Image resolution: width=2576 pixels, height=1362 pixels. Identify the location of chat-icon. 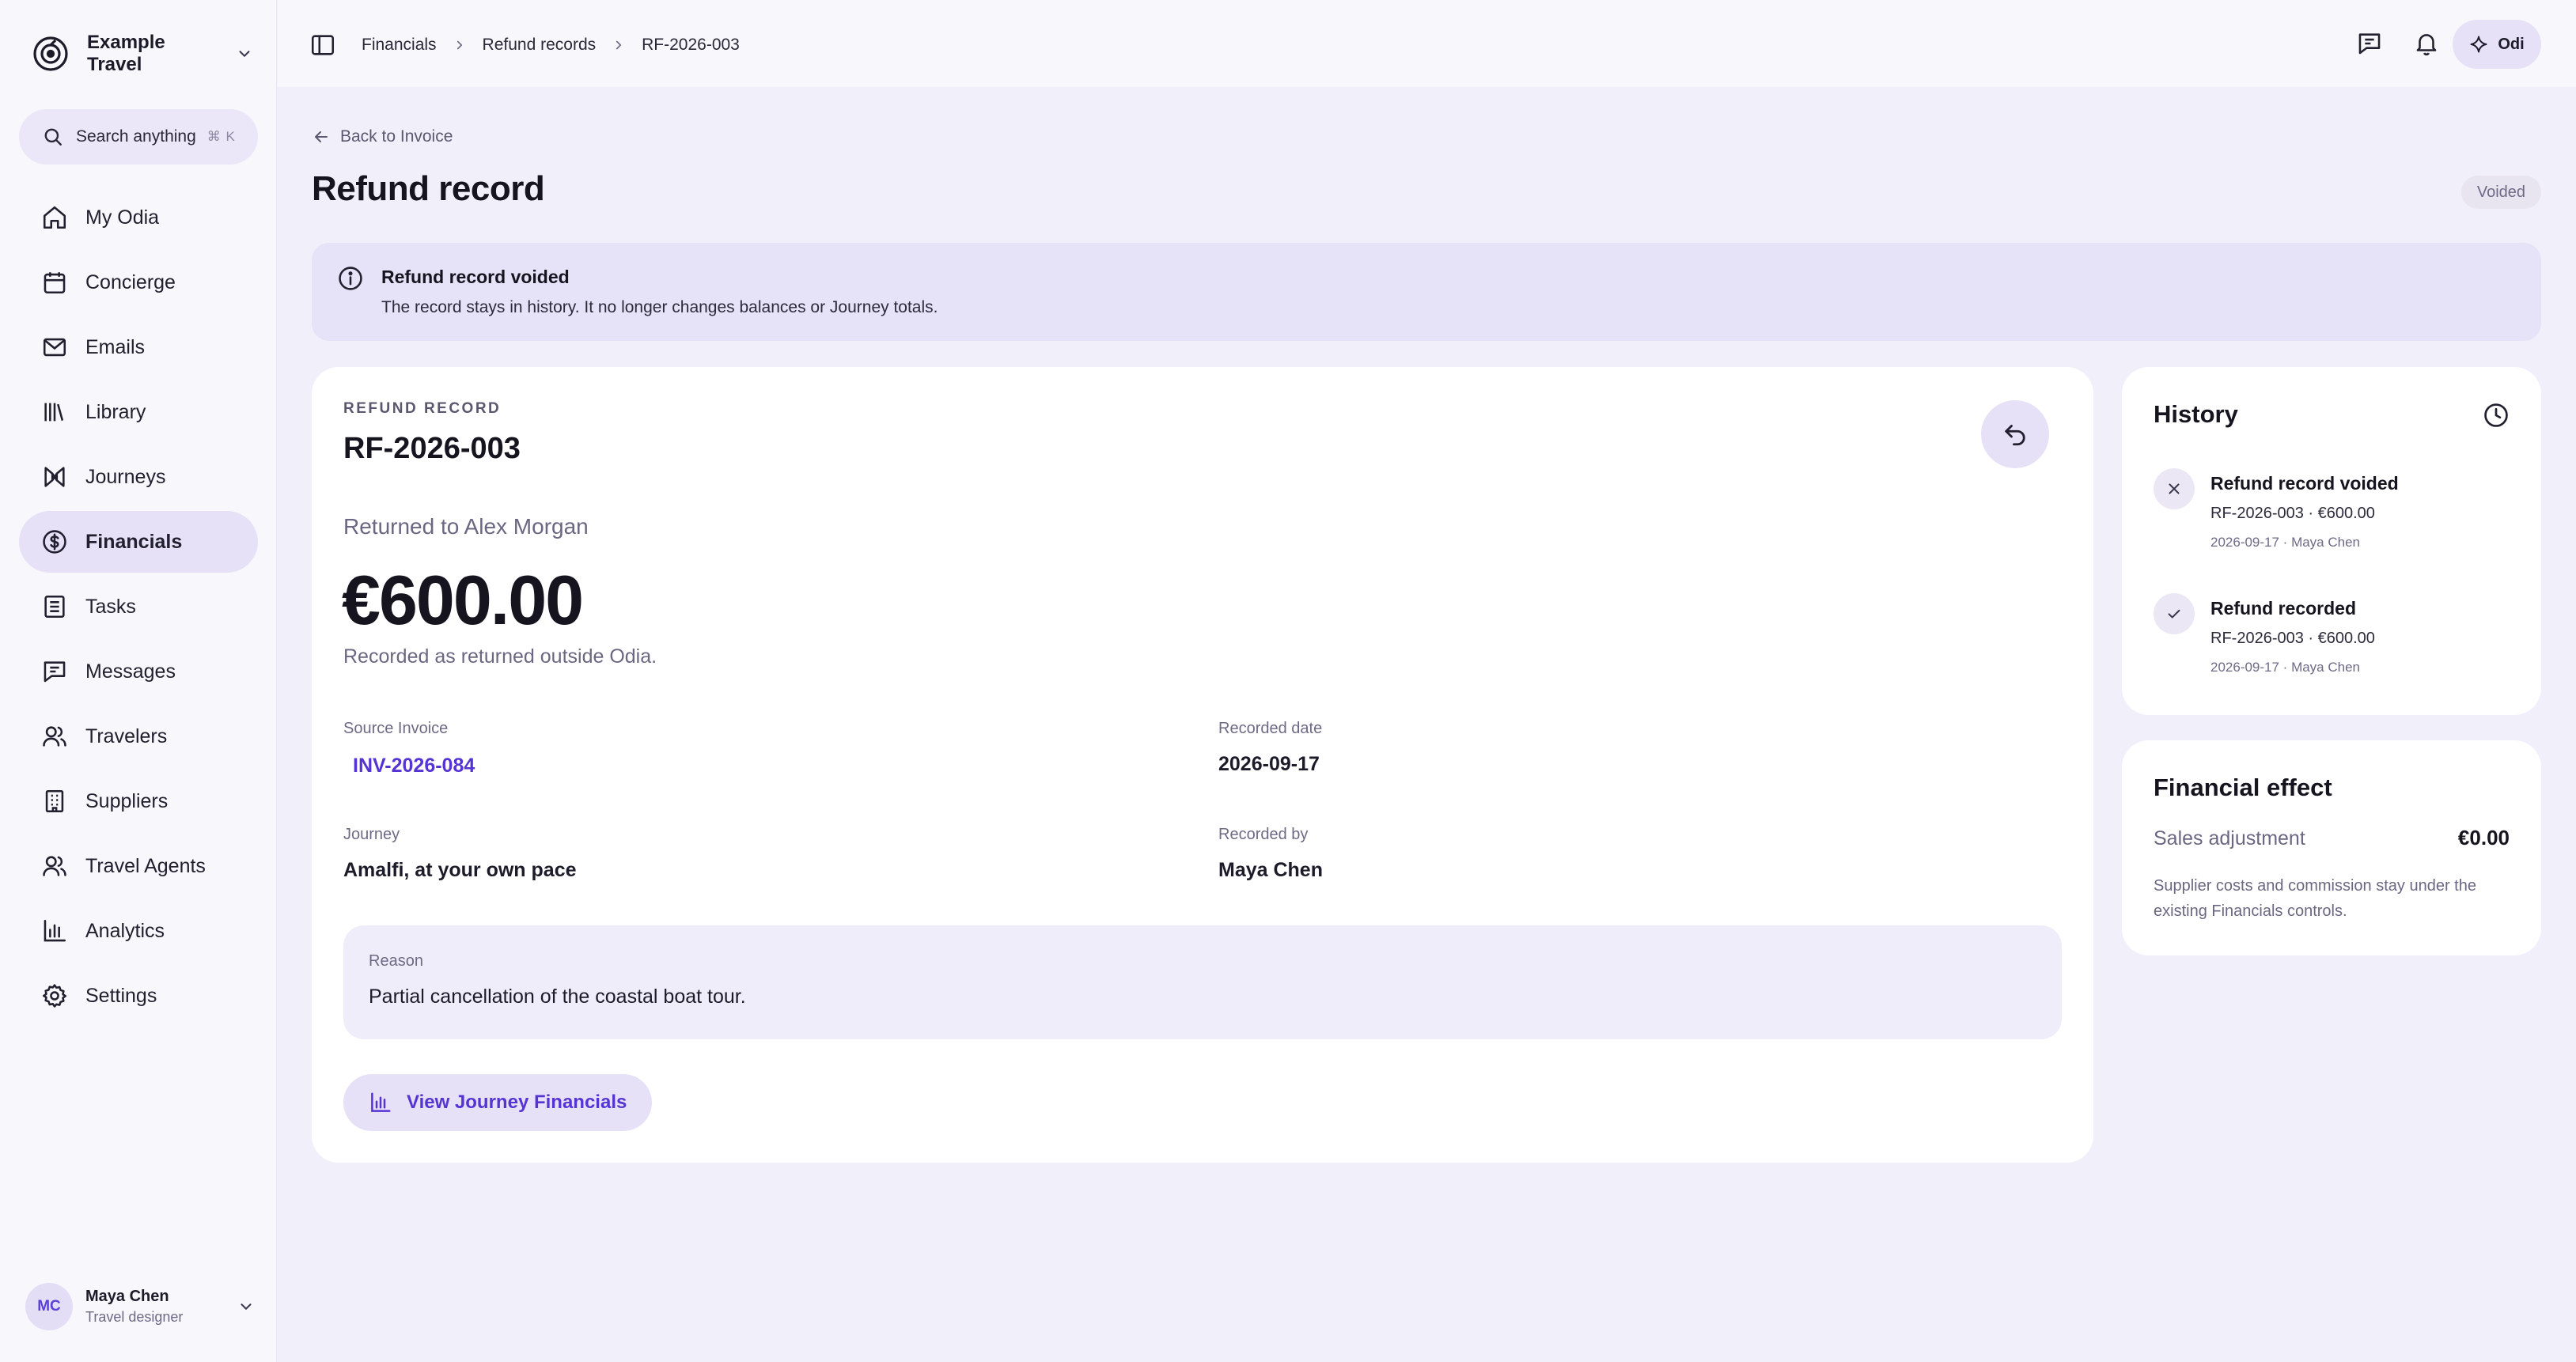
(2369, 43).